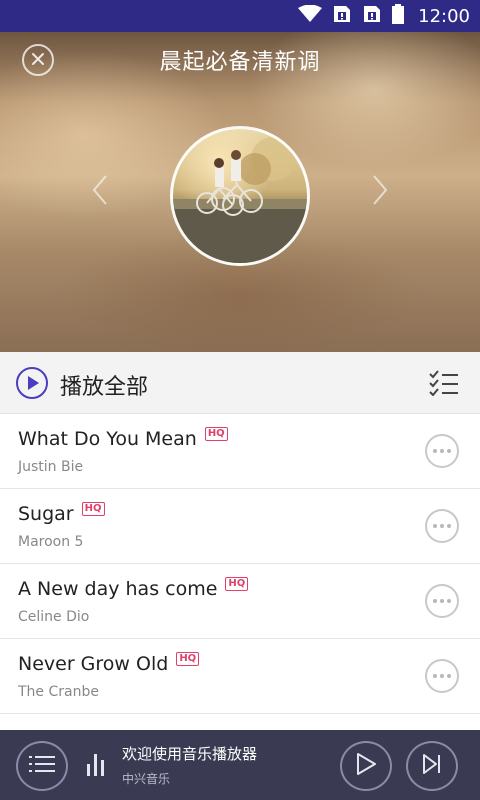 The width and height of the screenshot is (480, 800). I want to click on song-row: Sugar HQ Maroon 5, so click(240, 526).